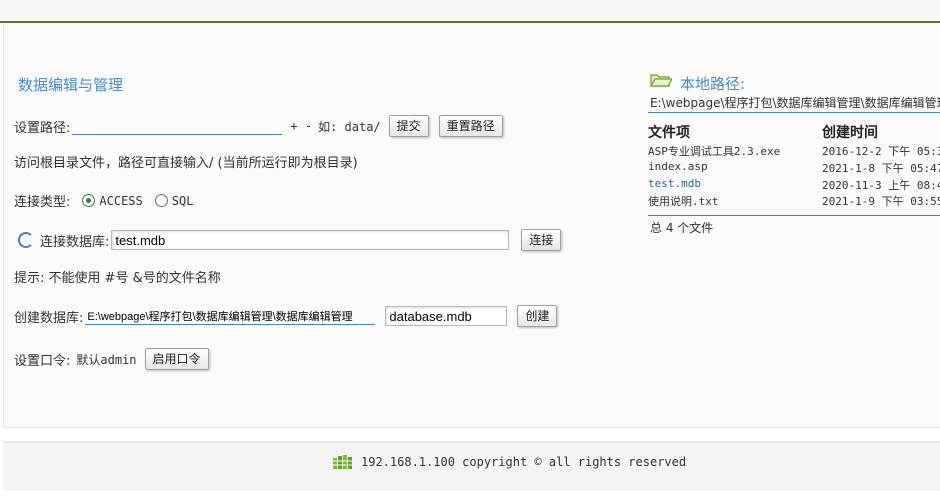  Describe the element at coordinates (177, 126) in the screenshot. I see `path-input` at that location.